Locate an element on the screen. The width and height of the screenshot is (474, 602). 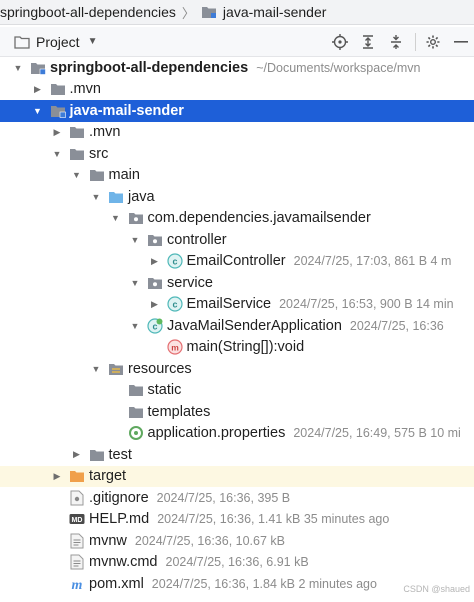
project-view-selector: Project ▼ is located at coordinates (55, 42).